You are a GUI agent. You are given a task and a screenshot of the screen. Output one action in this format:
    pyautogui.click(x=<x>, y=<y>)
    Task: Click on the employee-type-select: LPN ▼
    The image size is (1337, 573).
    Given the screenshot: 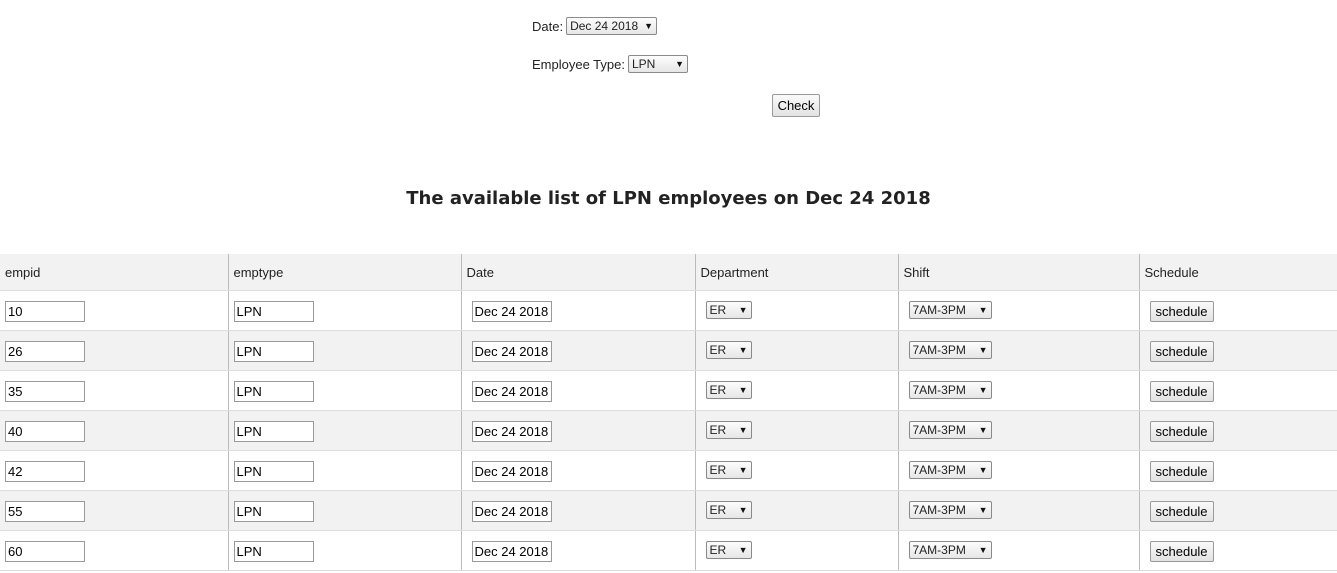 What is the action you would take?
    pyautogui.click(x=657, y=64)
    